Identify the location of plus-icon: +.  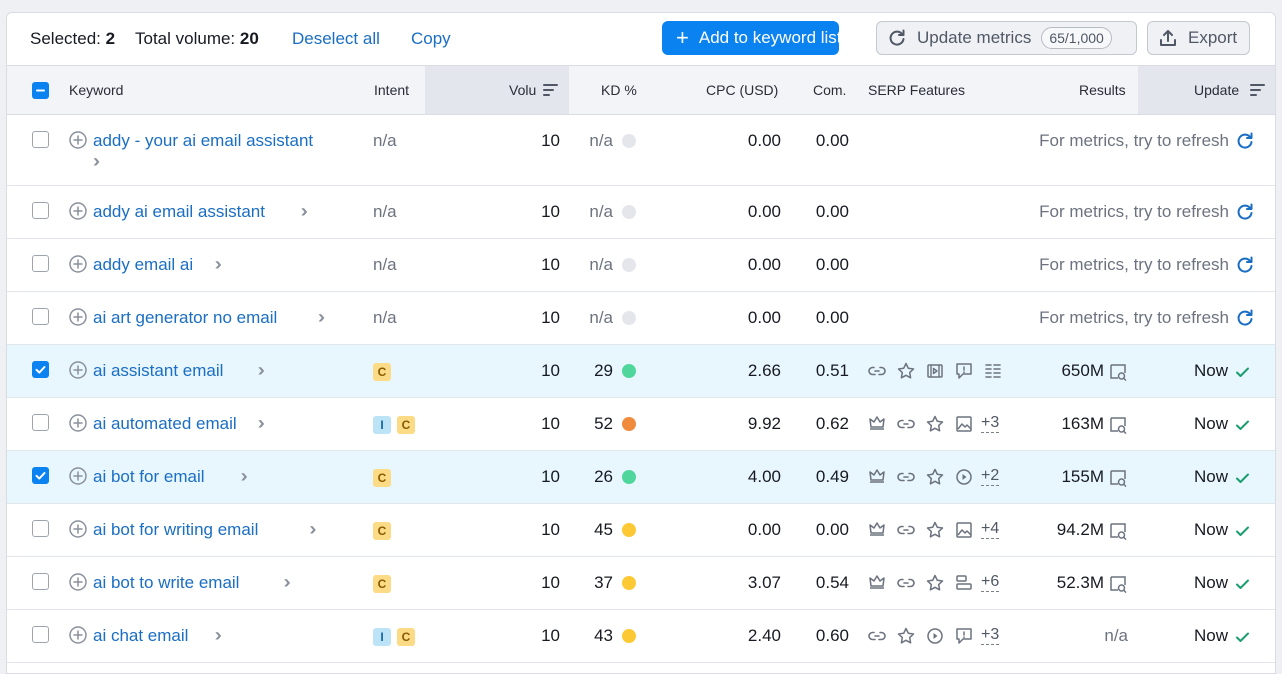
(682, 37).